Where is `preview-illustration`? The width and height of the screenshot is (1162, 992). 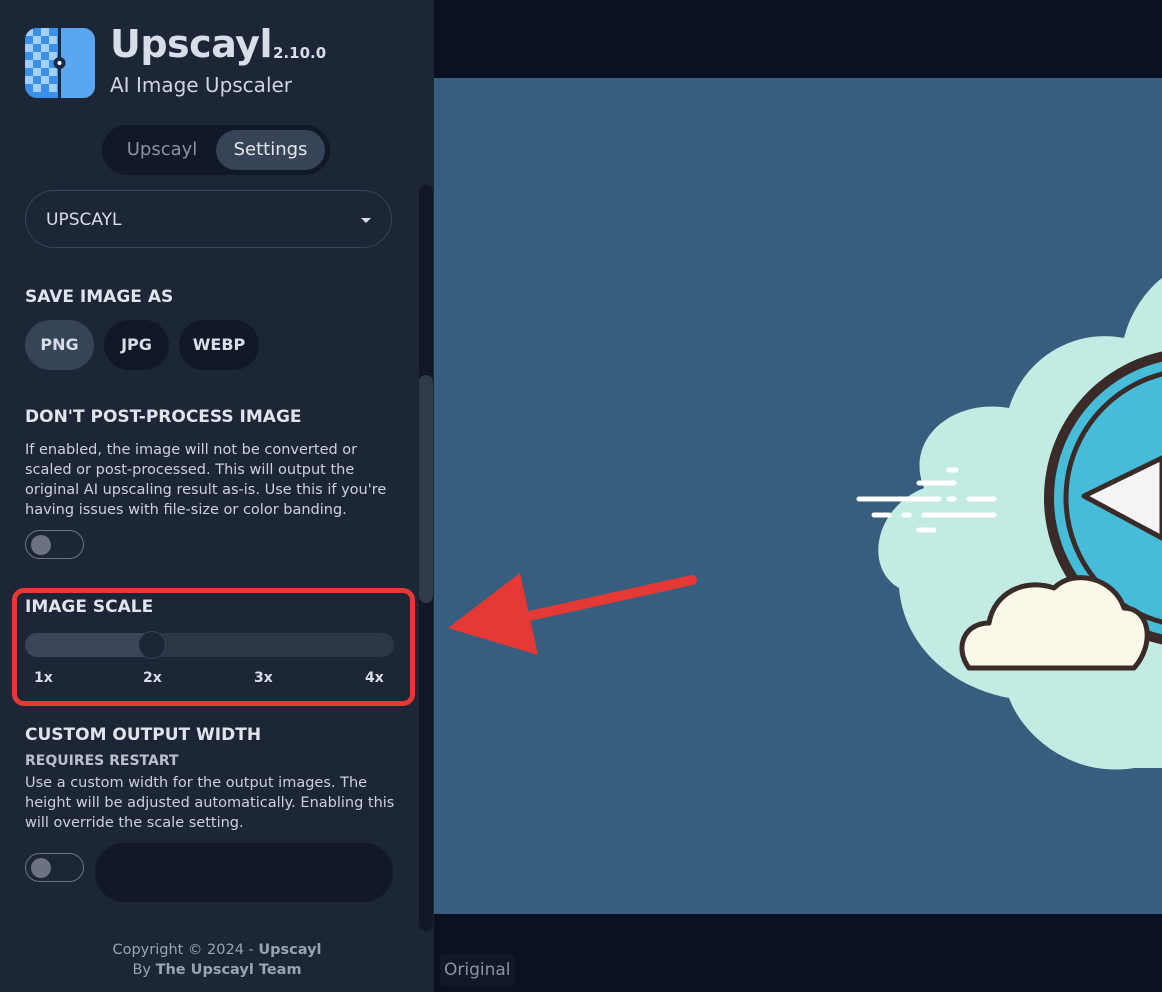 preview-illustration is located at coordinates (1009, 524).